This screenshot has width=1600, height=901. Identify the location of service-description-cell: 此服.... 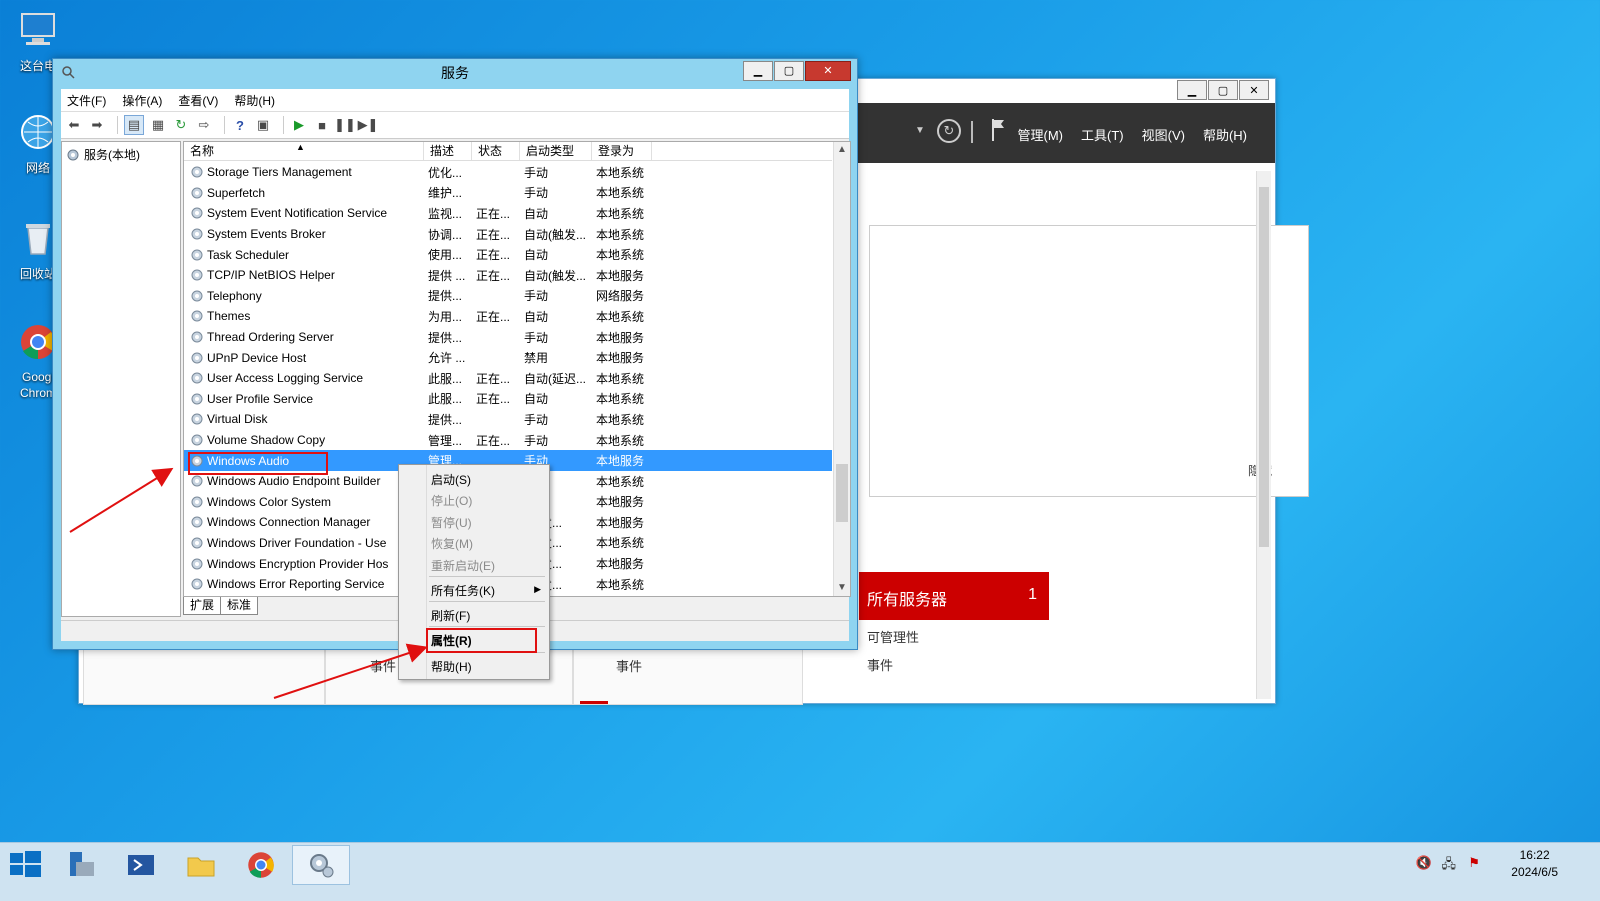
(445, 399).